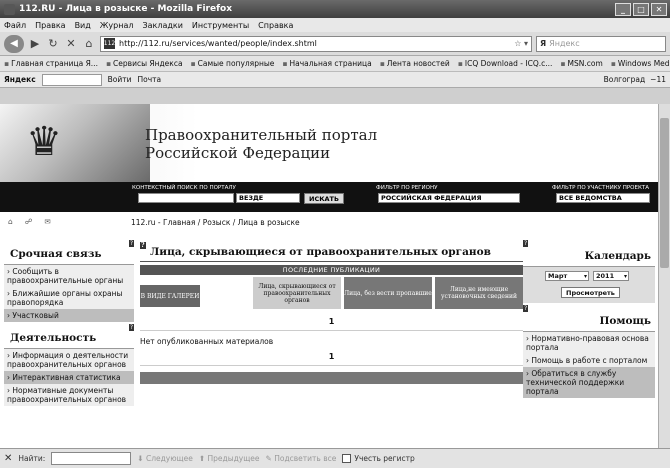 This screenshot has height=468, width=670. What do you see at coordinates (641, 9) in the screenshot?
I see `maximize-button: □` at bounding box center [641, 9].